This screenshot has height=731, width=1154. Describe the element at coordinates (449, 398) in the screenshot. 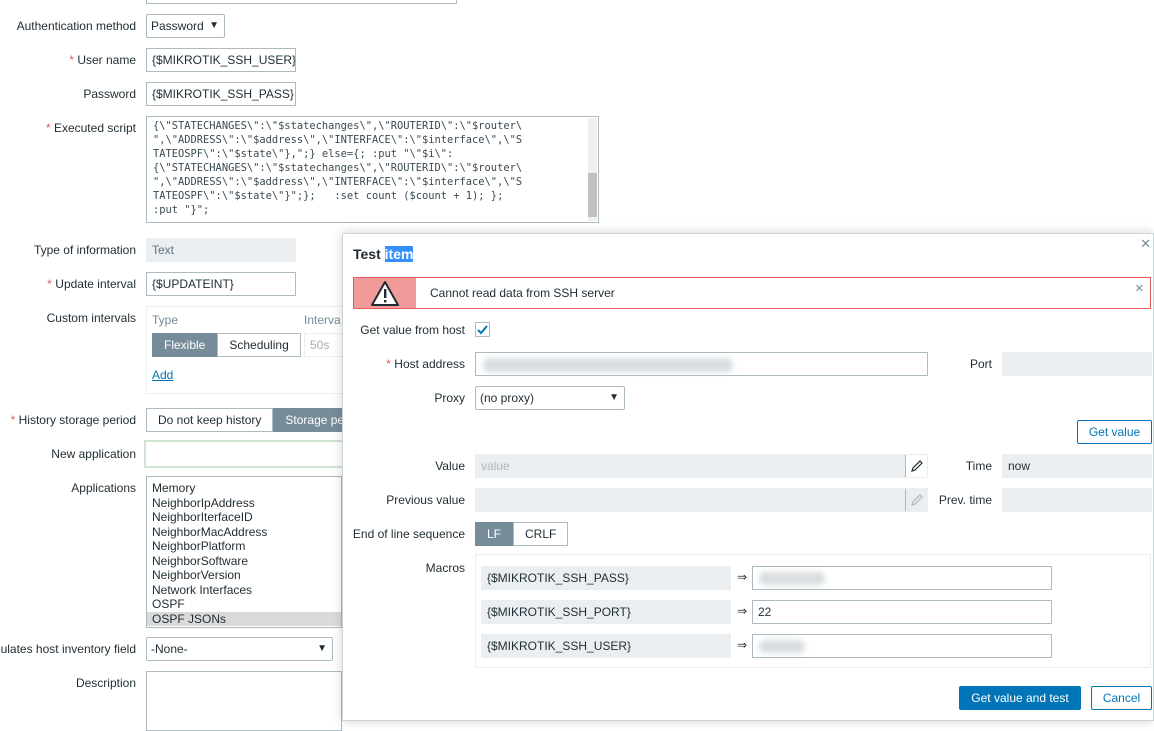

I see `proxy-label: Proxy` at that location.